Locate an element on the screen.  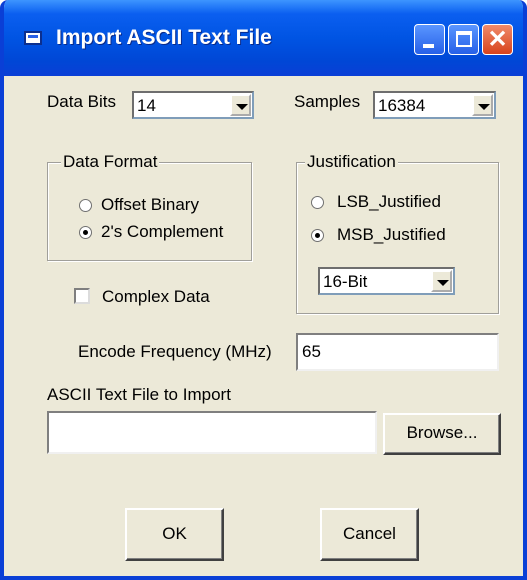
app-window-icon is located at coordinates (33, 38).